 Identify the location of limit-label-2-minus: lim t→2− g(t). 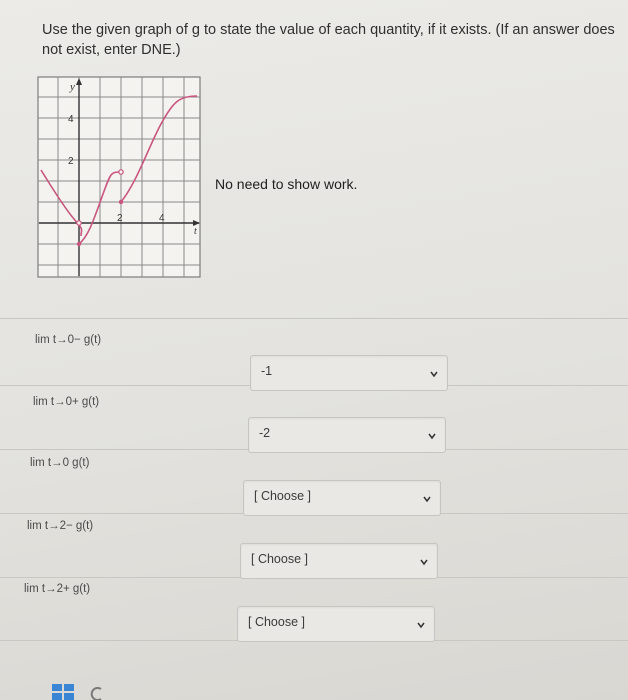
(60, 526).